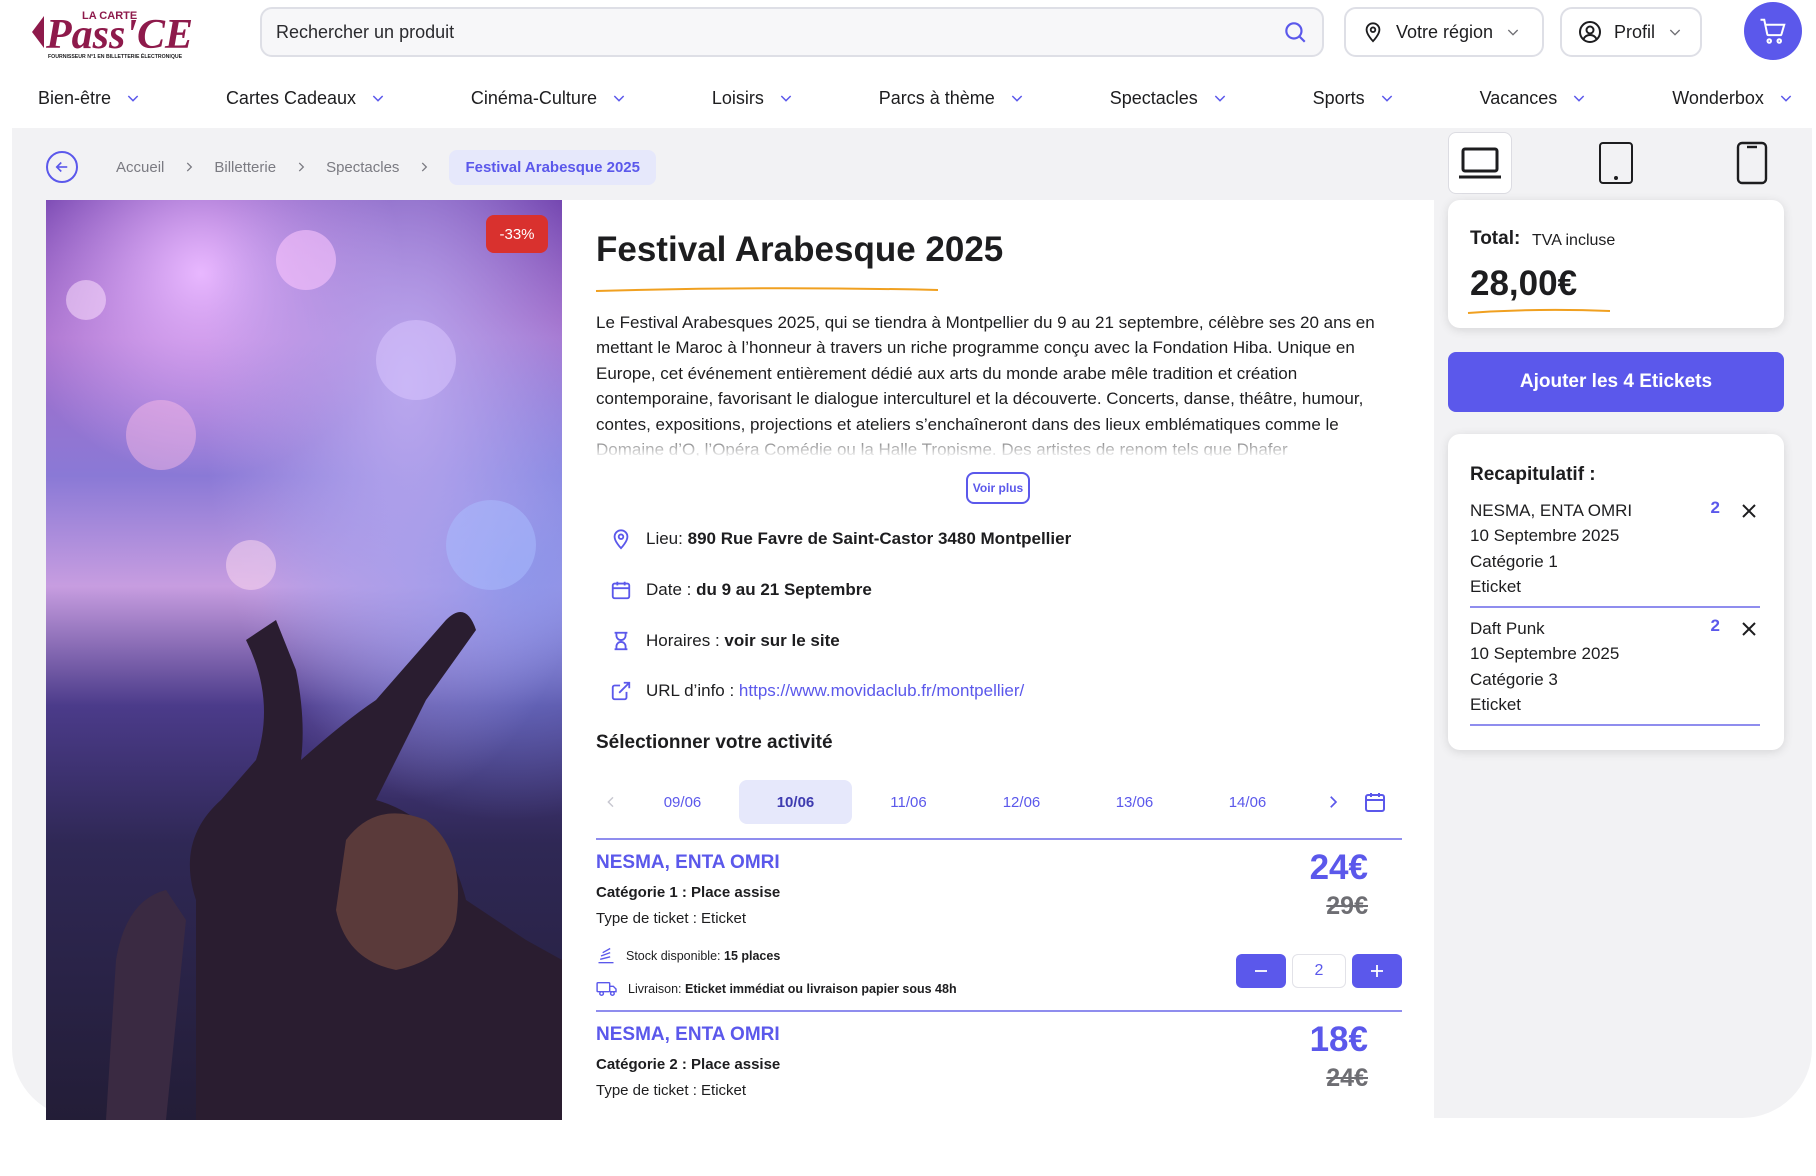 The width and height of the screenshot is (1816, 1176). I want to click on nav-item-spectacles: Spectacles, so click(1169, 98).